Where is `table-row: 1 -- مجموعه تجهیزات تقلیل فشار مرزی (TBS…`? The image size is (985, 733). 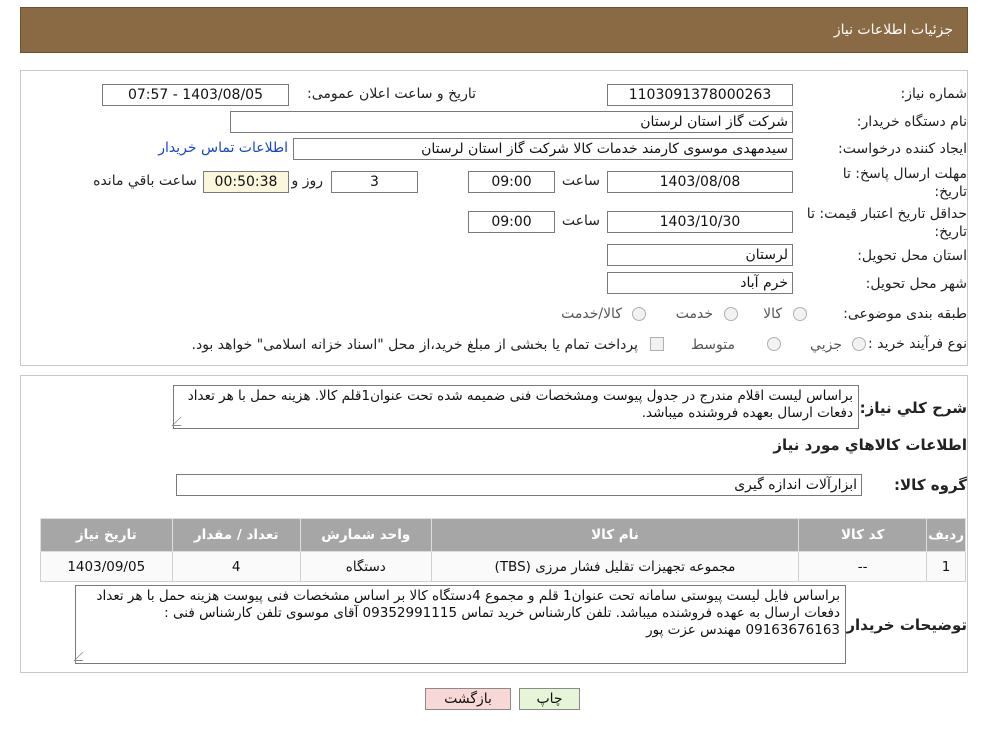 table-row: 1 -- مجموعه تجهیزات تقلیل فشار مرزی (TBS… is located at coordinates (503, 566).